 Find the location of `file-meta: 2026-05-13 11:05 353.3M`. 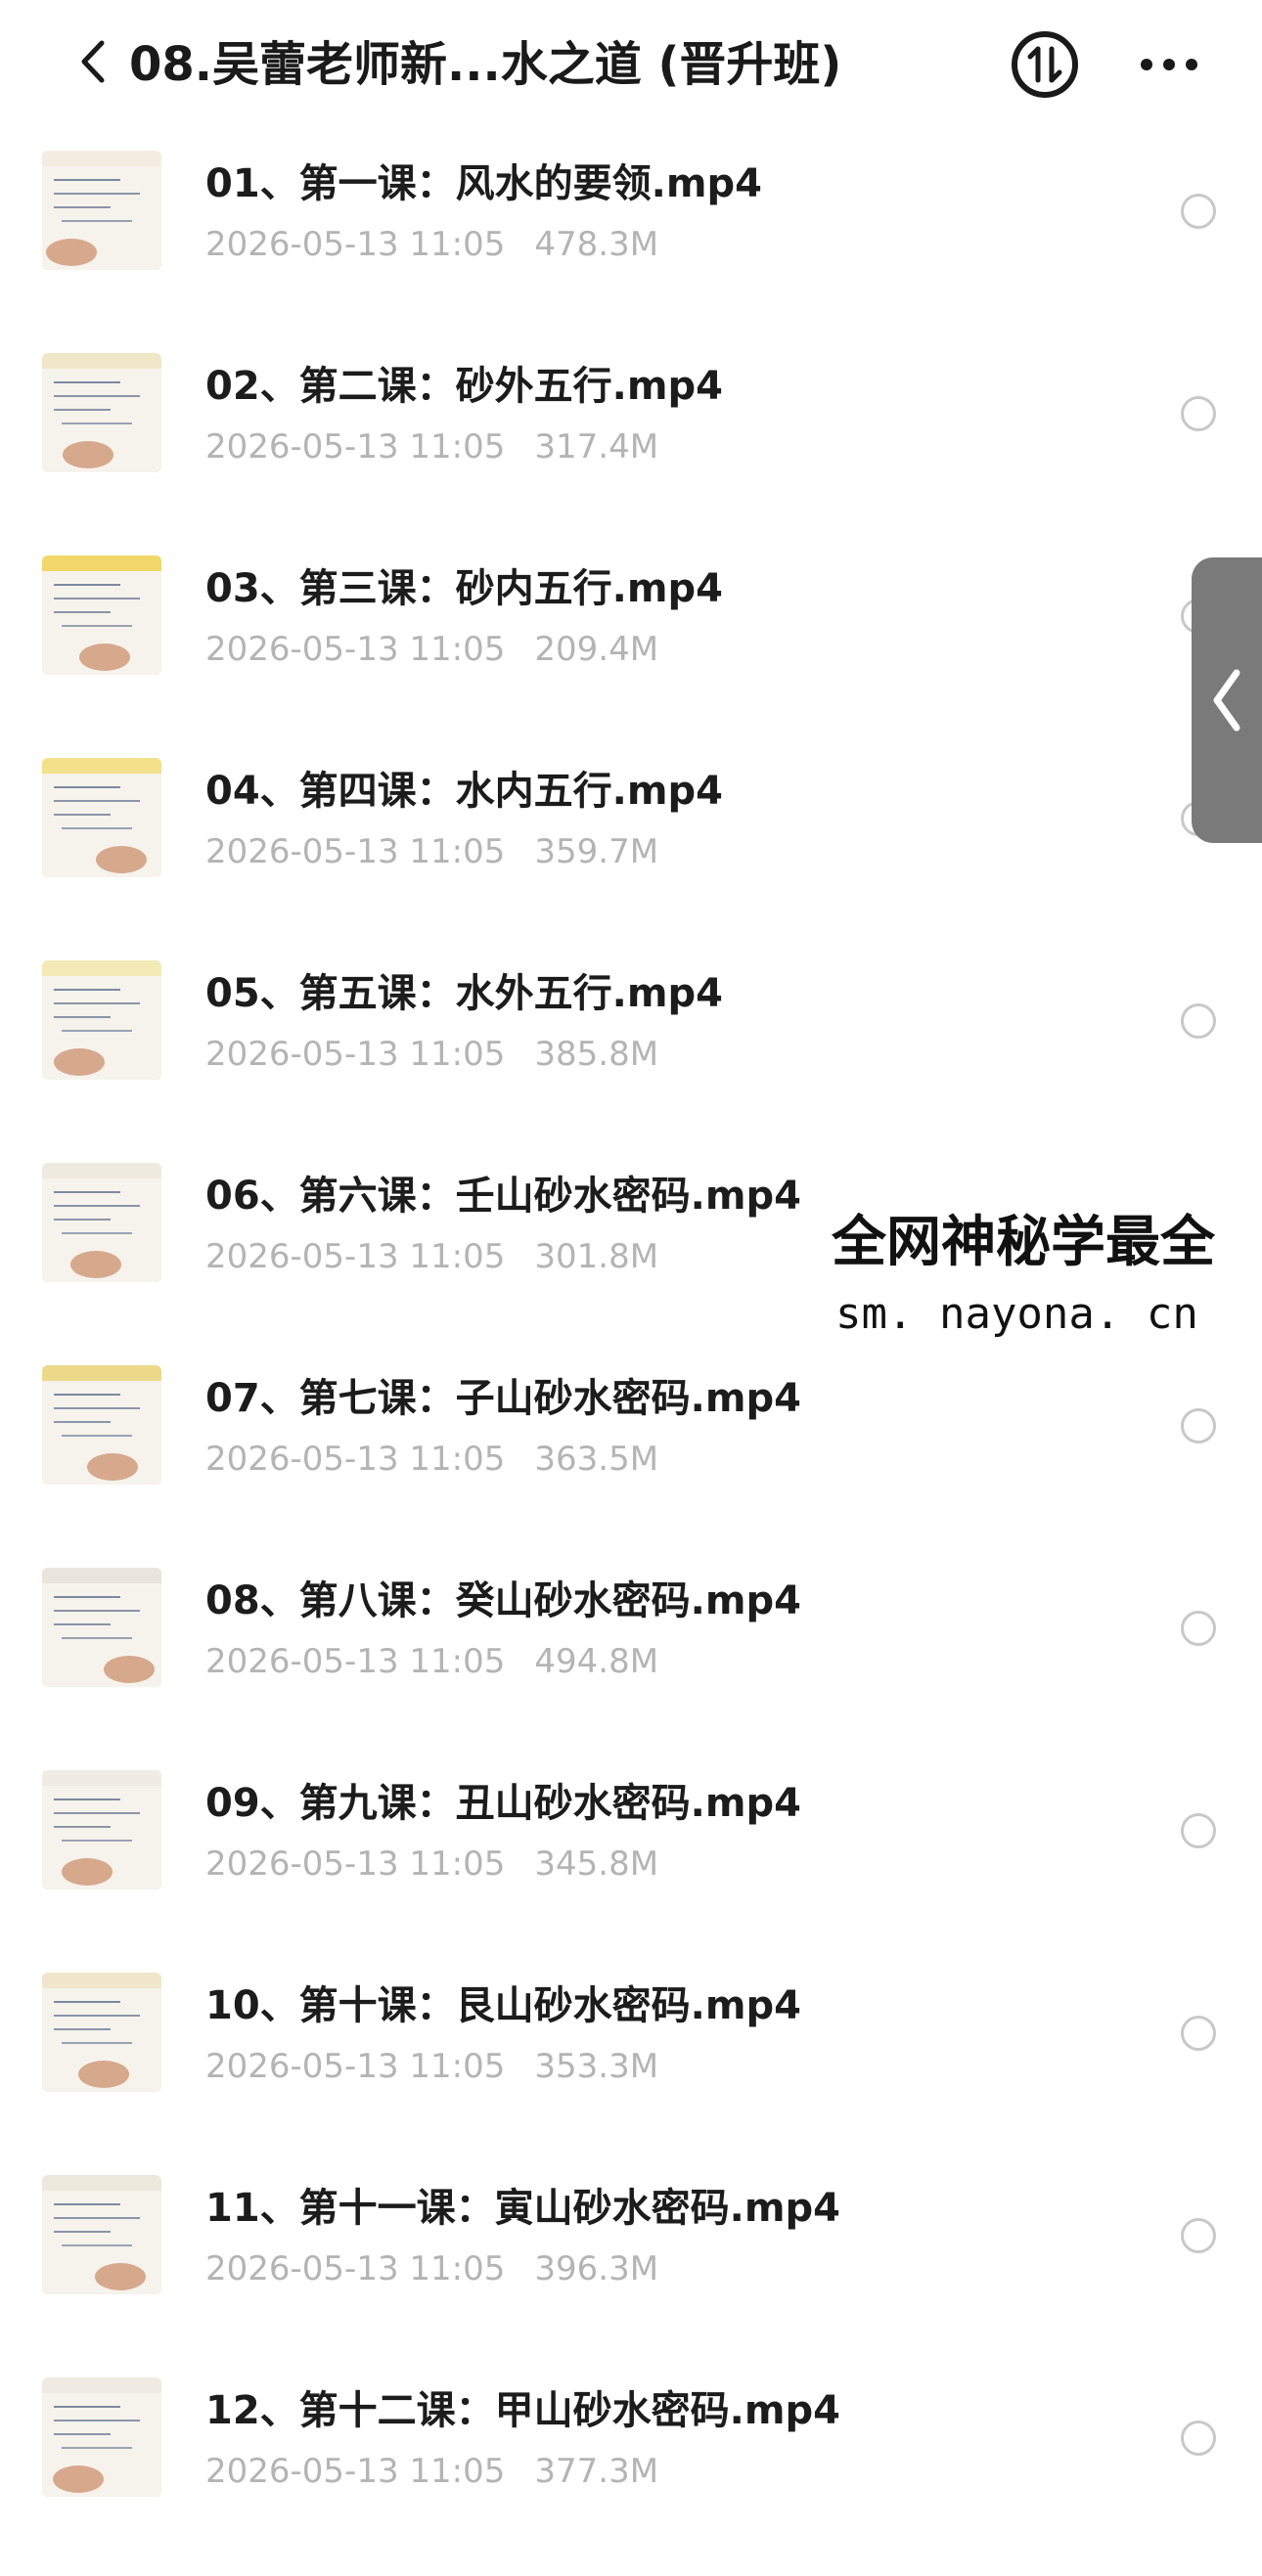

file-meta: 2026-05-13 11:05 353.3M is located at coordinates (432, 2066).